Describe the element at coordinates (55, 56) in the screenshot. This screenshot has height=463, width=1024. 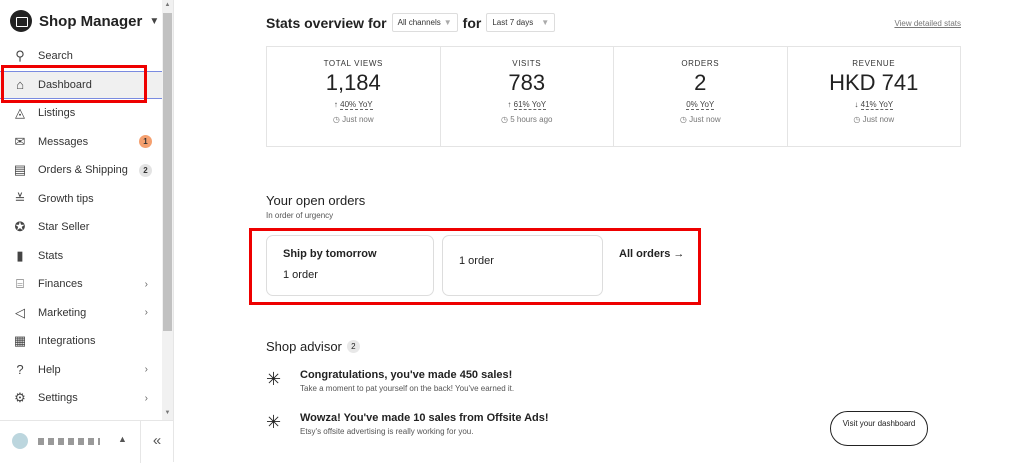
I see `sidebar-item-label: Search` at that location.